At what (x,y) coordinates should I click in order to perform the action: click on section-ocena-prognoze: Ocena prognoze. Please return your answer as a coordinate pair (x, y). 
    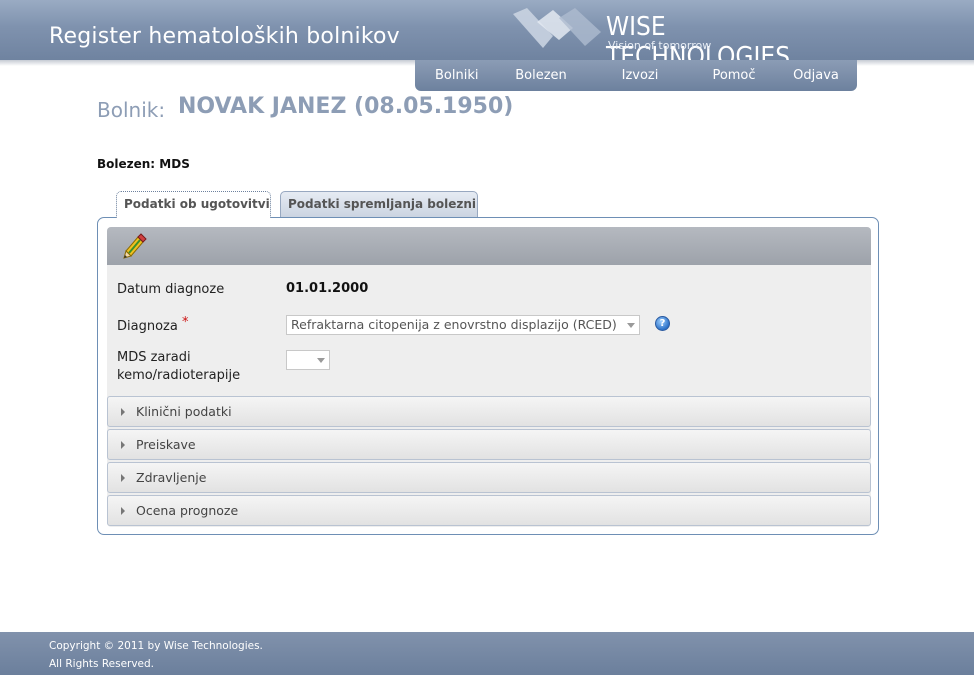
    Looking at the image, I should click on (489, 510).